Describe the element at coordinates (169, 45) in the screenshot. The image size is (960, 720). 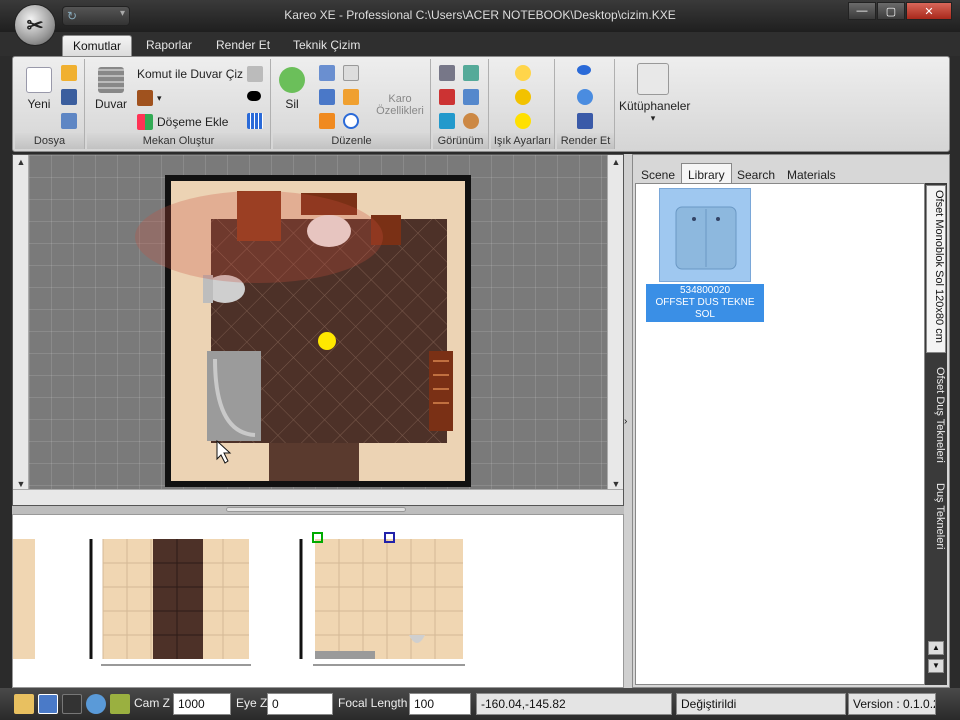
I see `tab-raporlar: Raporlar` at that location.